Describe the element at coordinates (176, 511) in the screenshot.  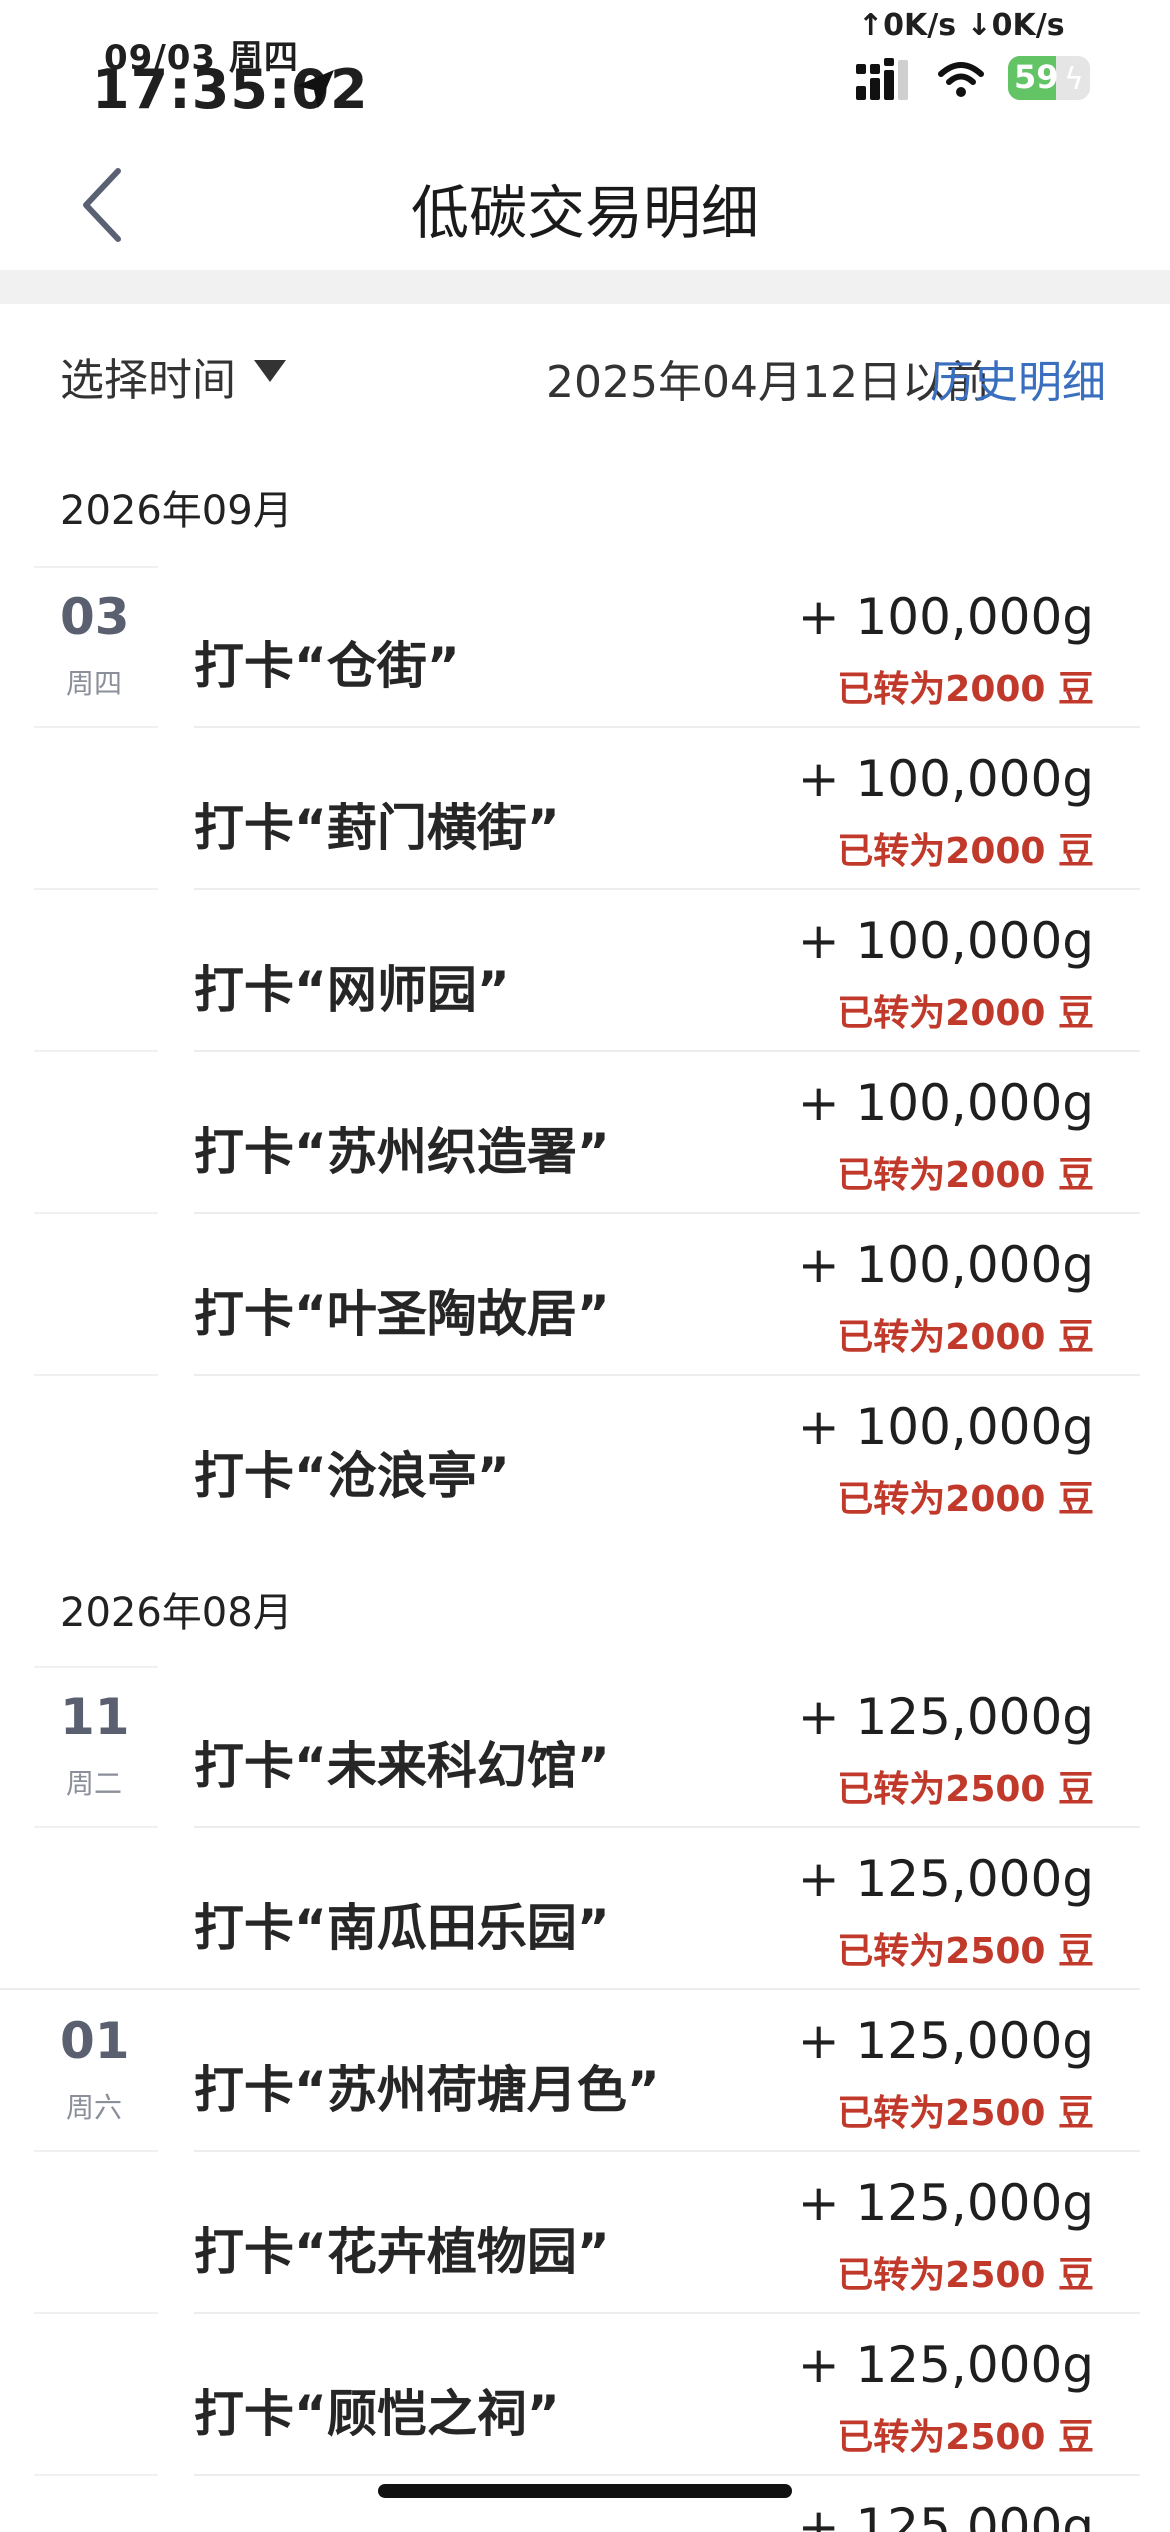
I see `month-header: 2026年09月` at that location.